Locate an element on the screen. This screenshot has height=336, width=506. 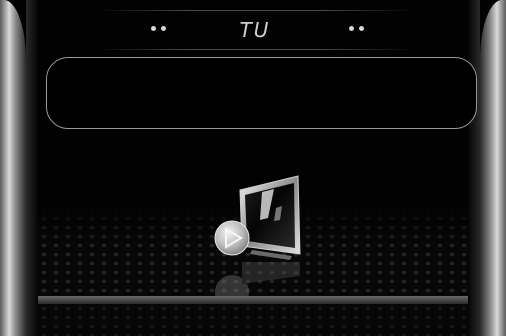
dots-icon is located at coordinates (356, 28).